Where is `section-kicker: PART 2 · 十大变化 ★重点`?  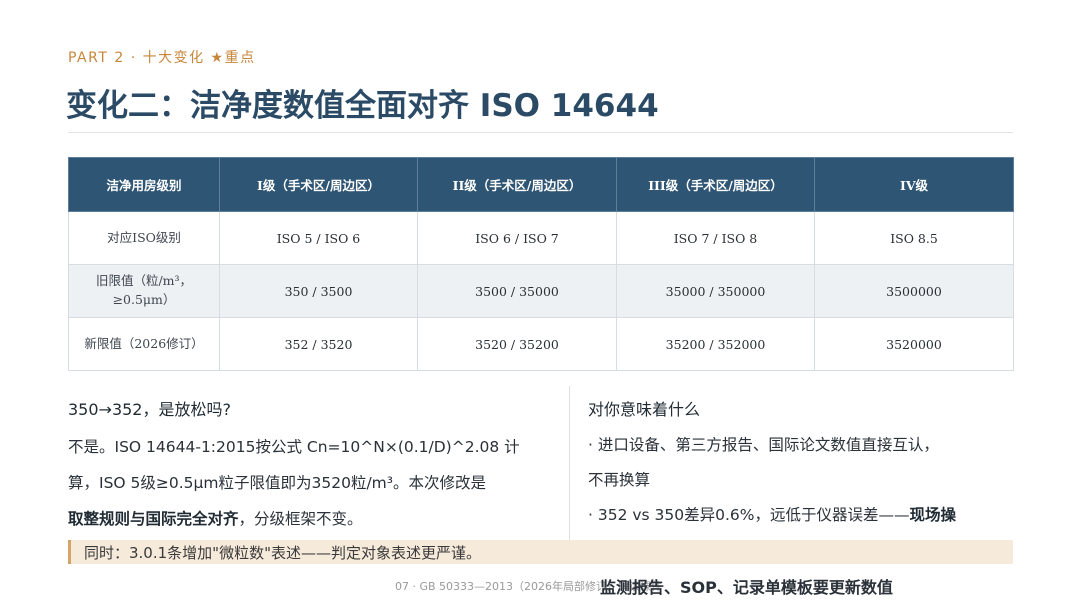
section-kicker: PART 2 · 十大变化 ★重点 is located at coordinates (162, 58).